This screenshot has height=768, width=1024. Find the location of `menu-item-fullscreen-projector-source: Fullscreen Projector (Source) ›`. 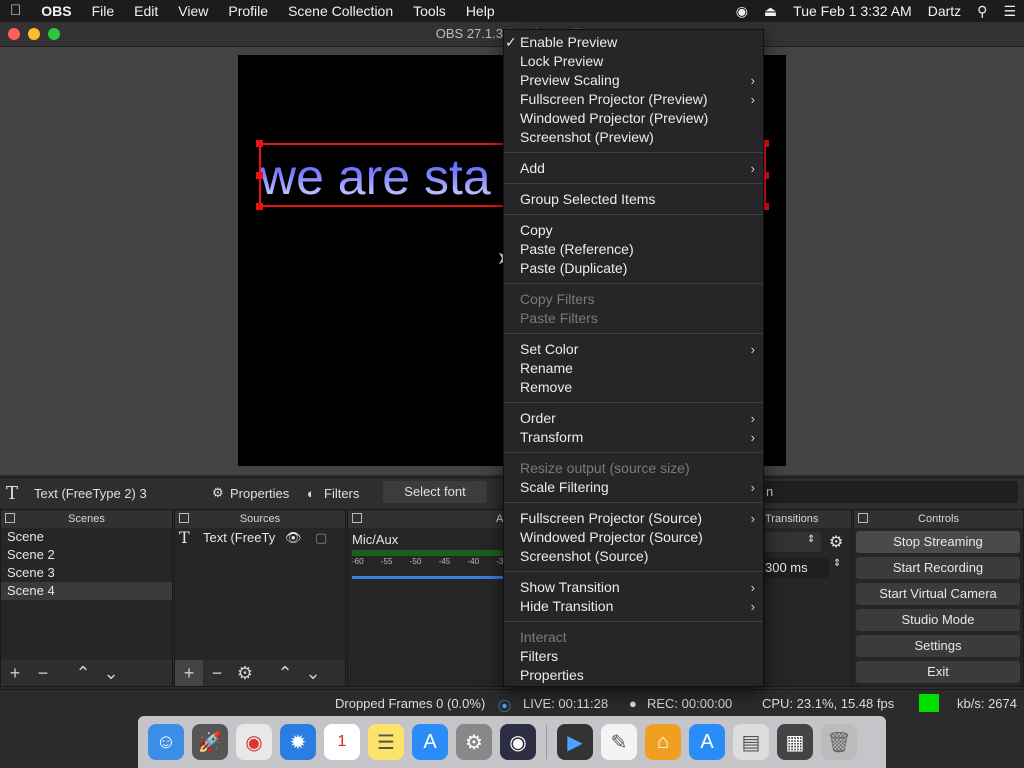

menu-item-fullscreen-projector-source: Fullscreen Projector (Source) › is located at coordinates (641, 518).